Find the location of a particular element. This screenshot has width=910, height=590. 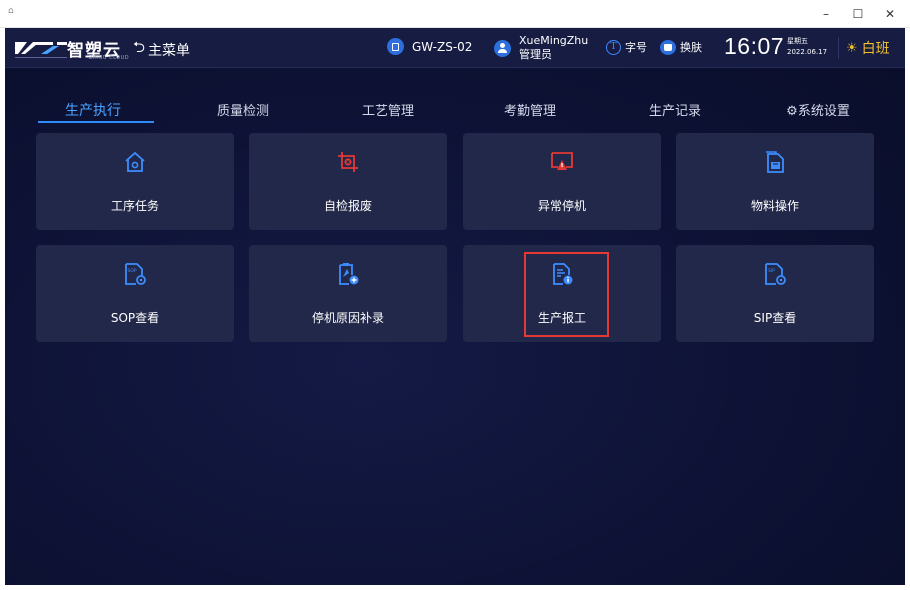

tile-label: 异常停机 is located at coordinates (561, 206).